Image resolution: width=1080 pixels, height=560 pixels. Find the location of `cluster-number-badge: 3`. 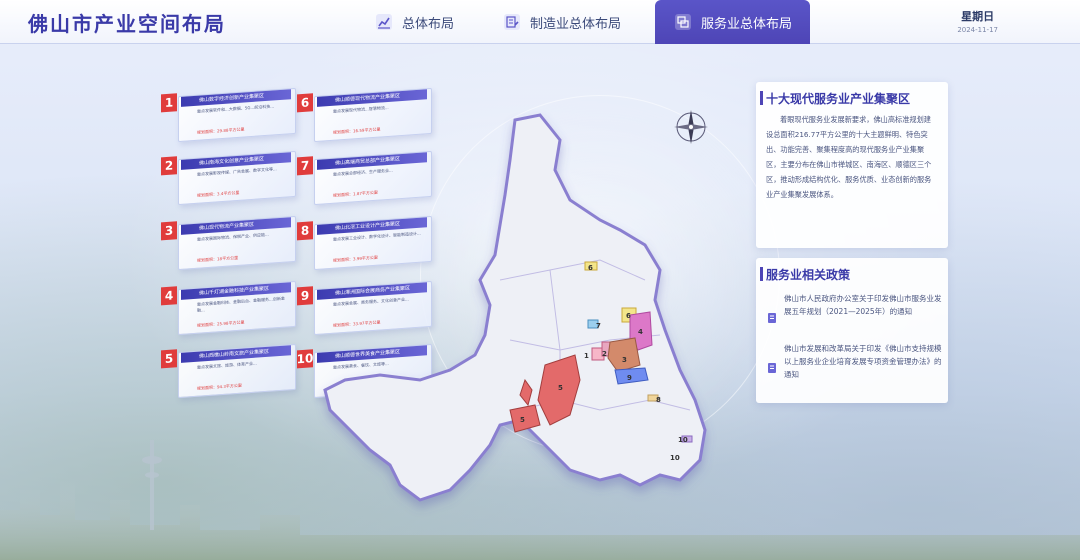

cluster-number-badge: 3 is located at coordinates (169, 231).